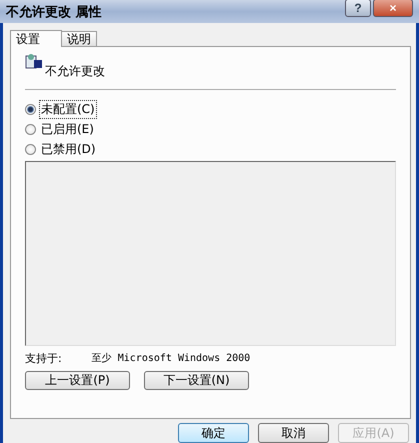  Describe the element at coordinates (43, 358) in the screenshot. I see `supported-label: 支持于:` at that location.